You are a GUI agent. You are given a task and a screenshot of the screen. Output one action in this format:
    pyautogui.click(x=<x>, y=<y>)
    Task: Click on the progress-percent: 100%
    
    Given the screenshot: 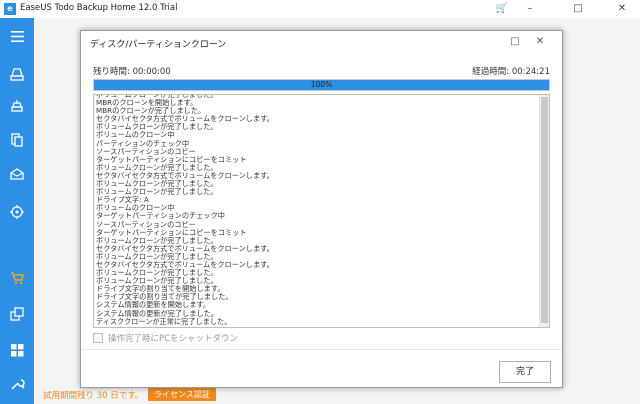 What is the action you would take?
    pyautogui.click(x=321, y=84)
    